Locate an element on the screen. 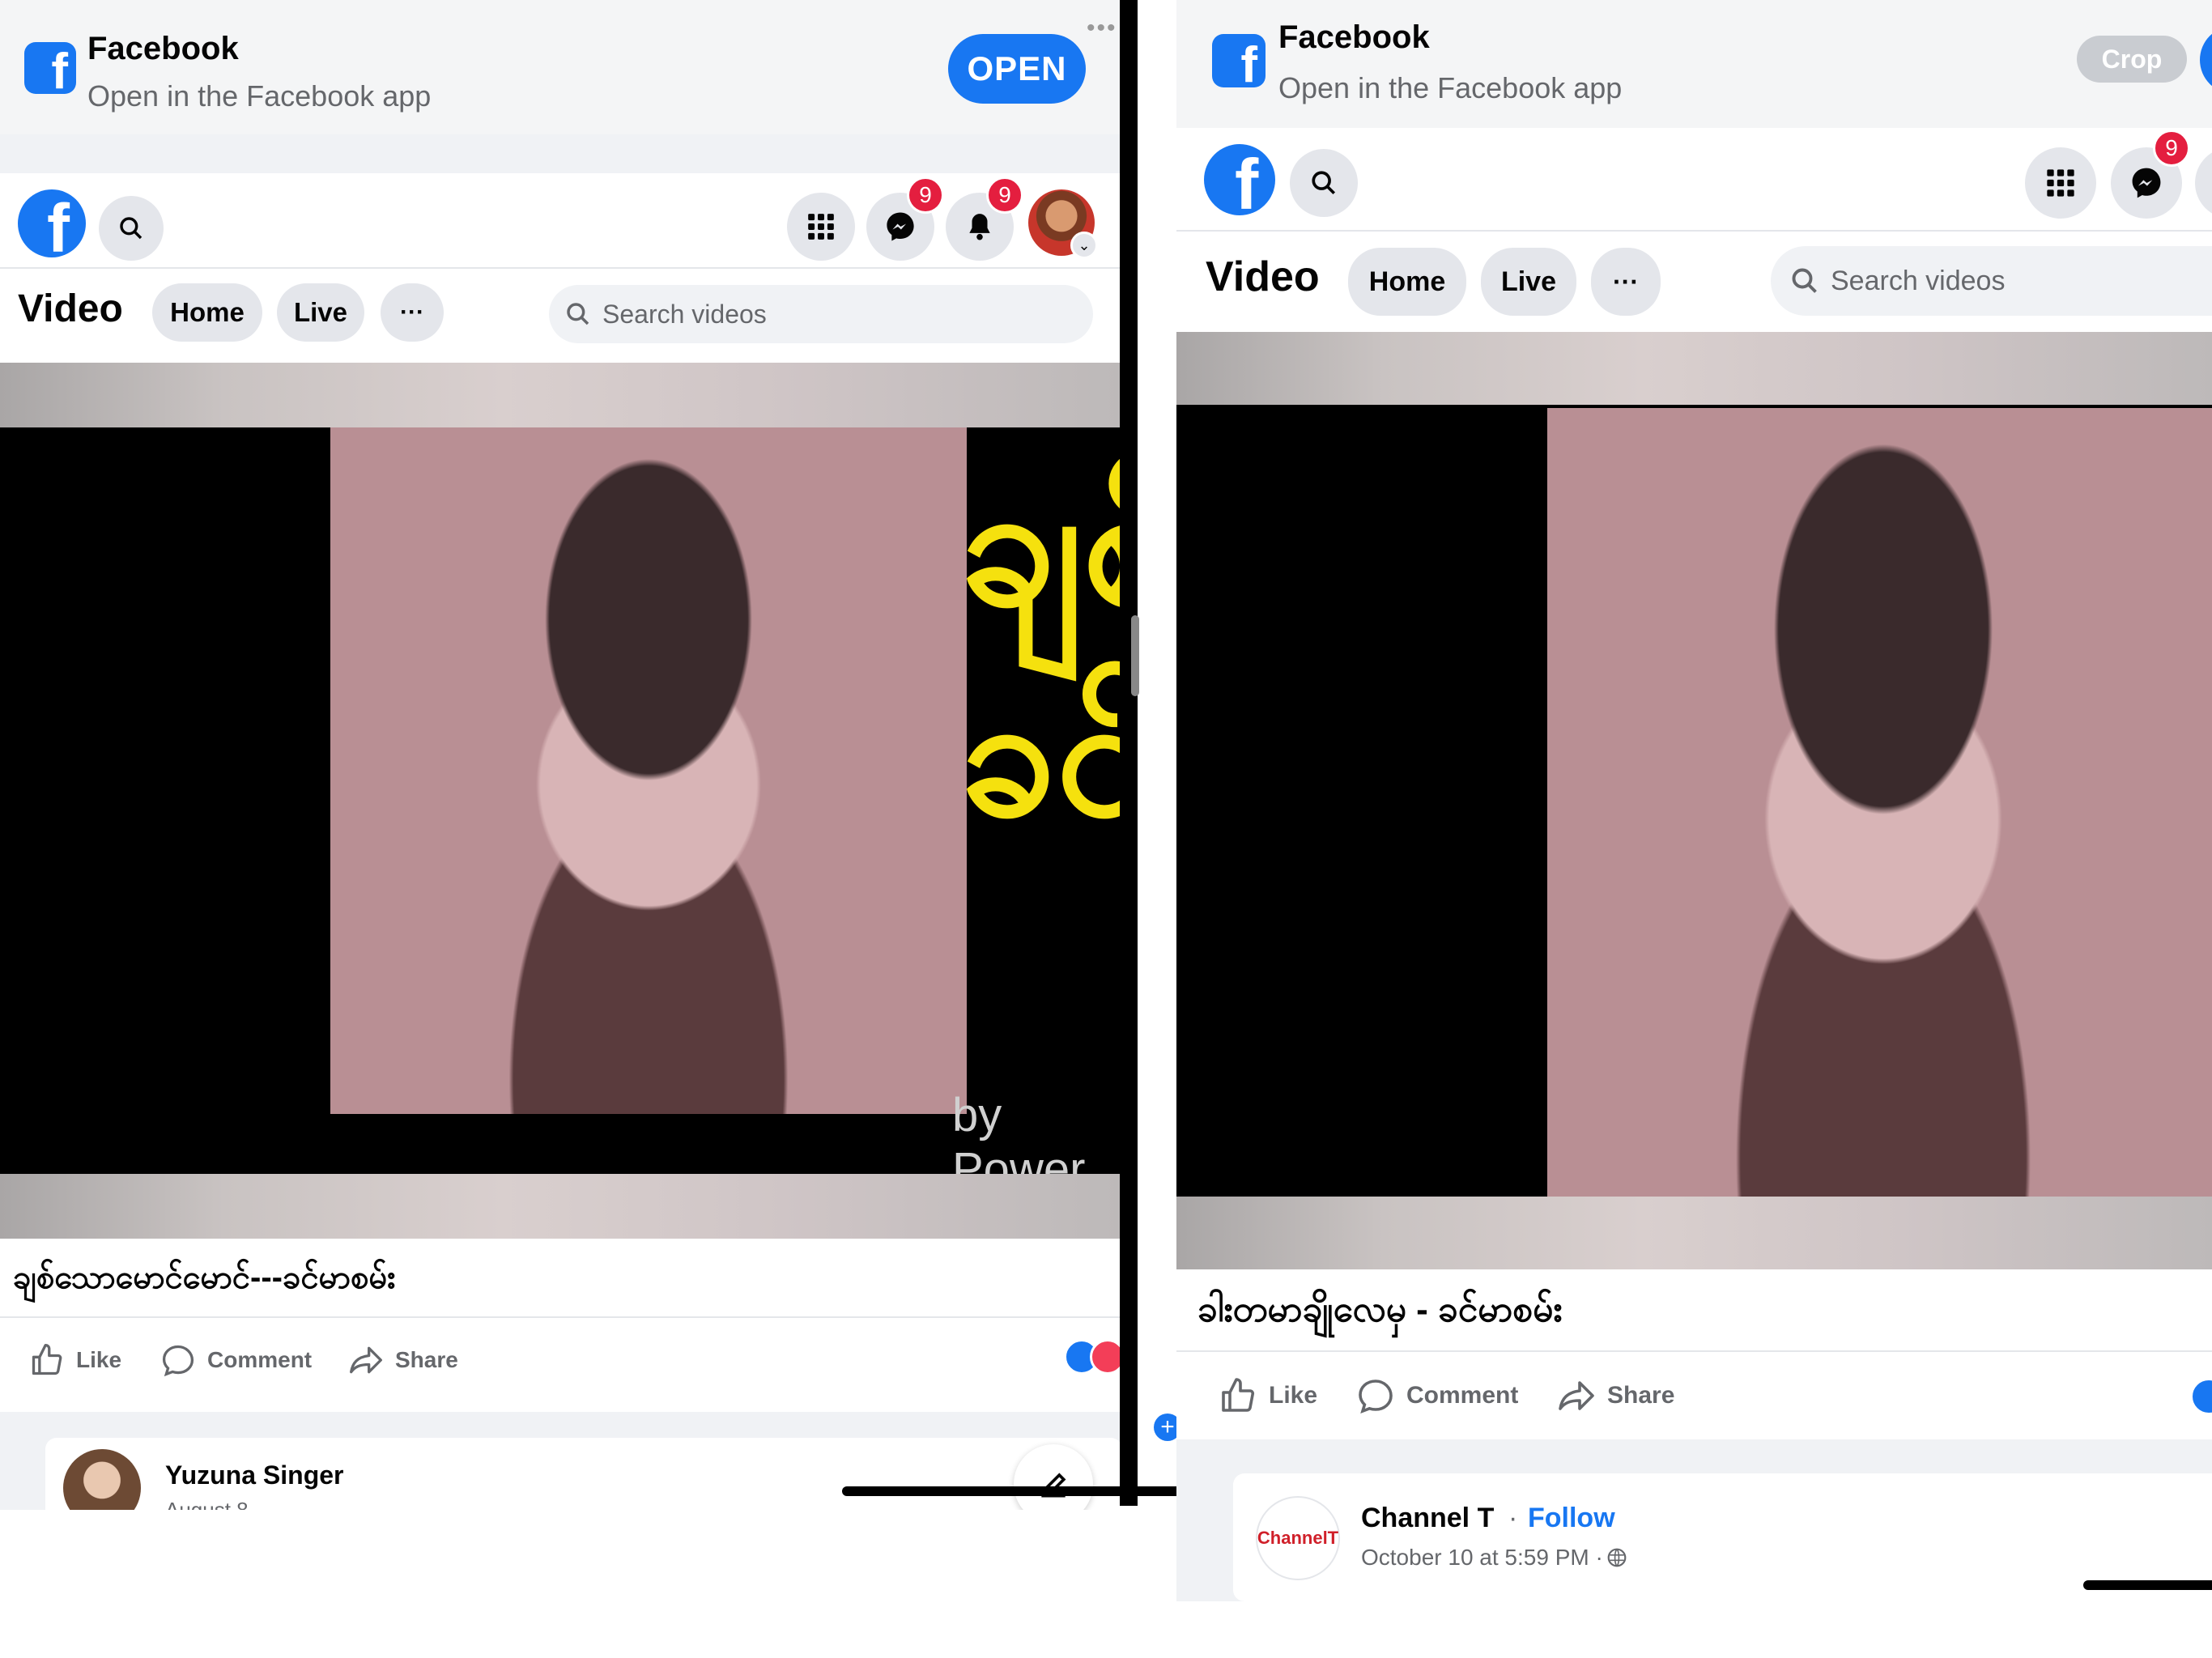  notifications-badge: 9 is located at coordinates (1004, 195).